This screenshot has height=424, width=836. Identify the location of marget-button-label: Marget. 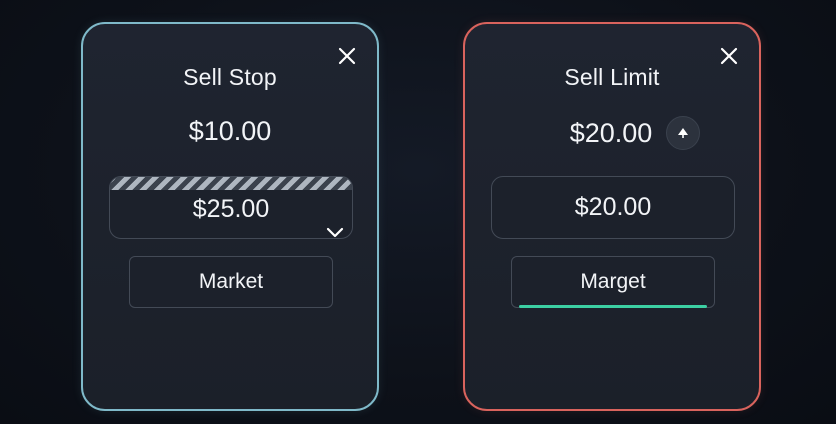
(613, 281).